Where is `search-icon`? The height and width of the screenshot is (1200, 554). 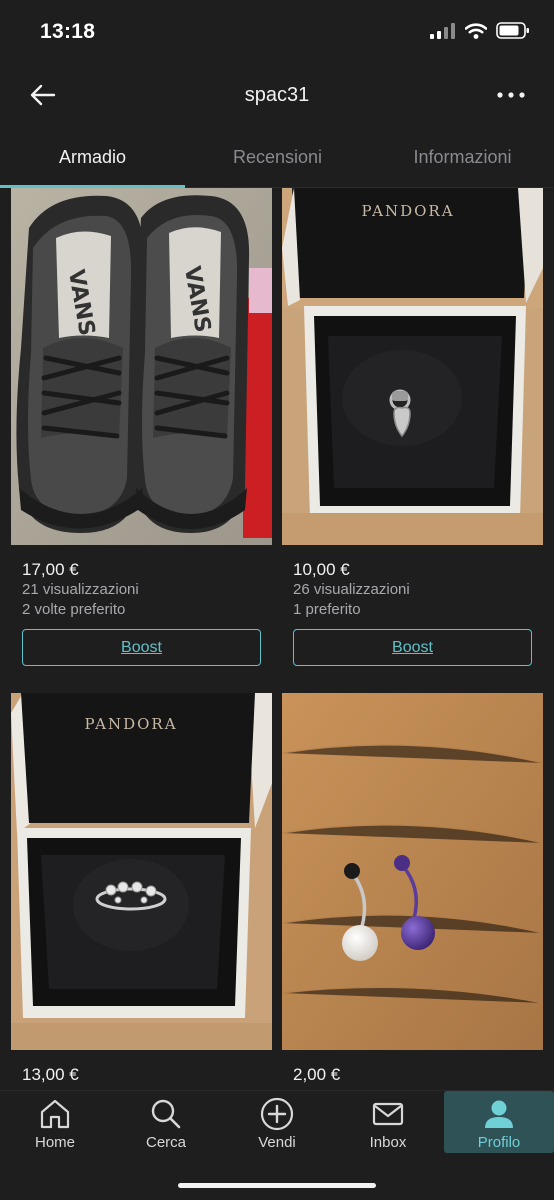 search-icon is located at coordinates (166, 1114).